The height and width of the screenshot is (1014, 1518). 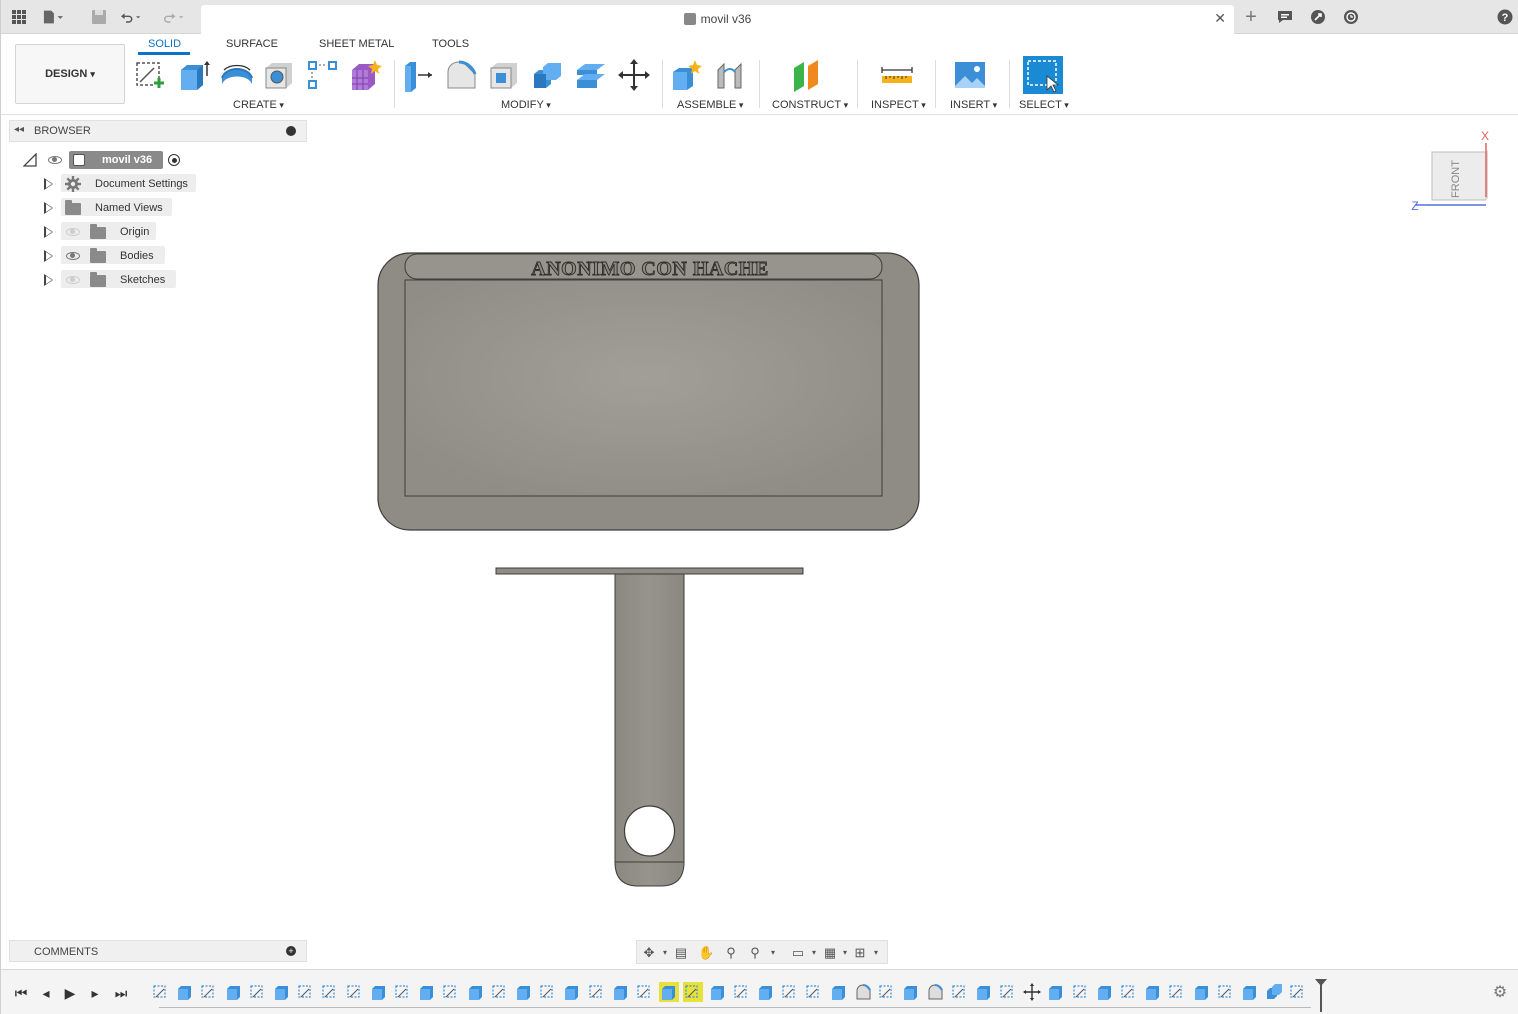 What do you see at coordinates (830, 953) in the screenshot?
I see `grid-icon: ▦` at bounding box center [830, 953].